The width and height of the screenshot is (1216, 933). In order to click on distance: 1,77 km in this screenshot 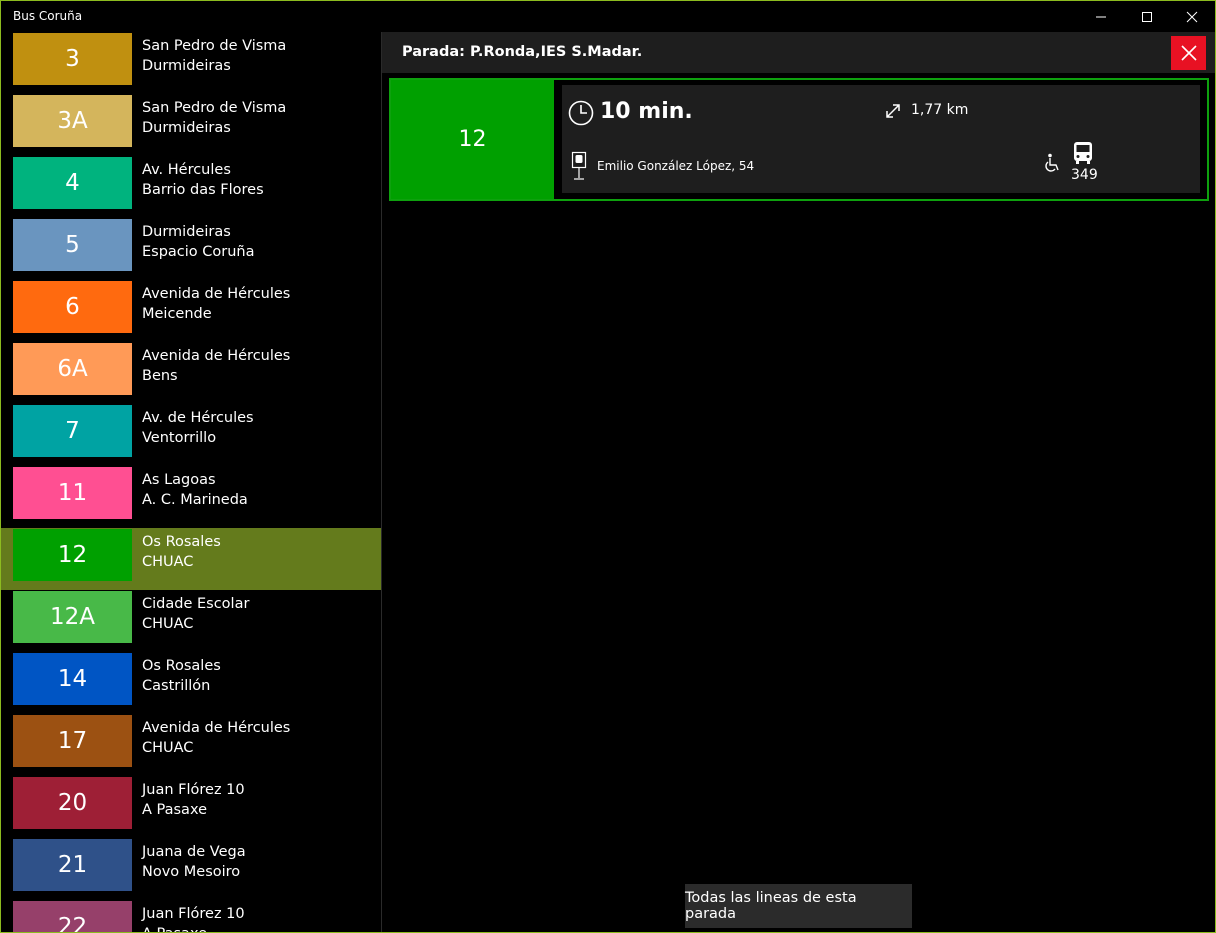, I will do `click(940, 110)`.